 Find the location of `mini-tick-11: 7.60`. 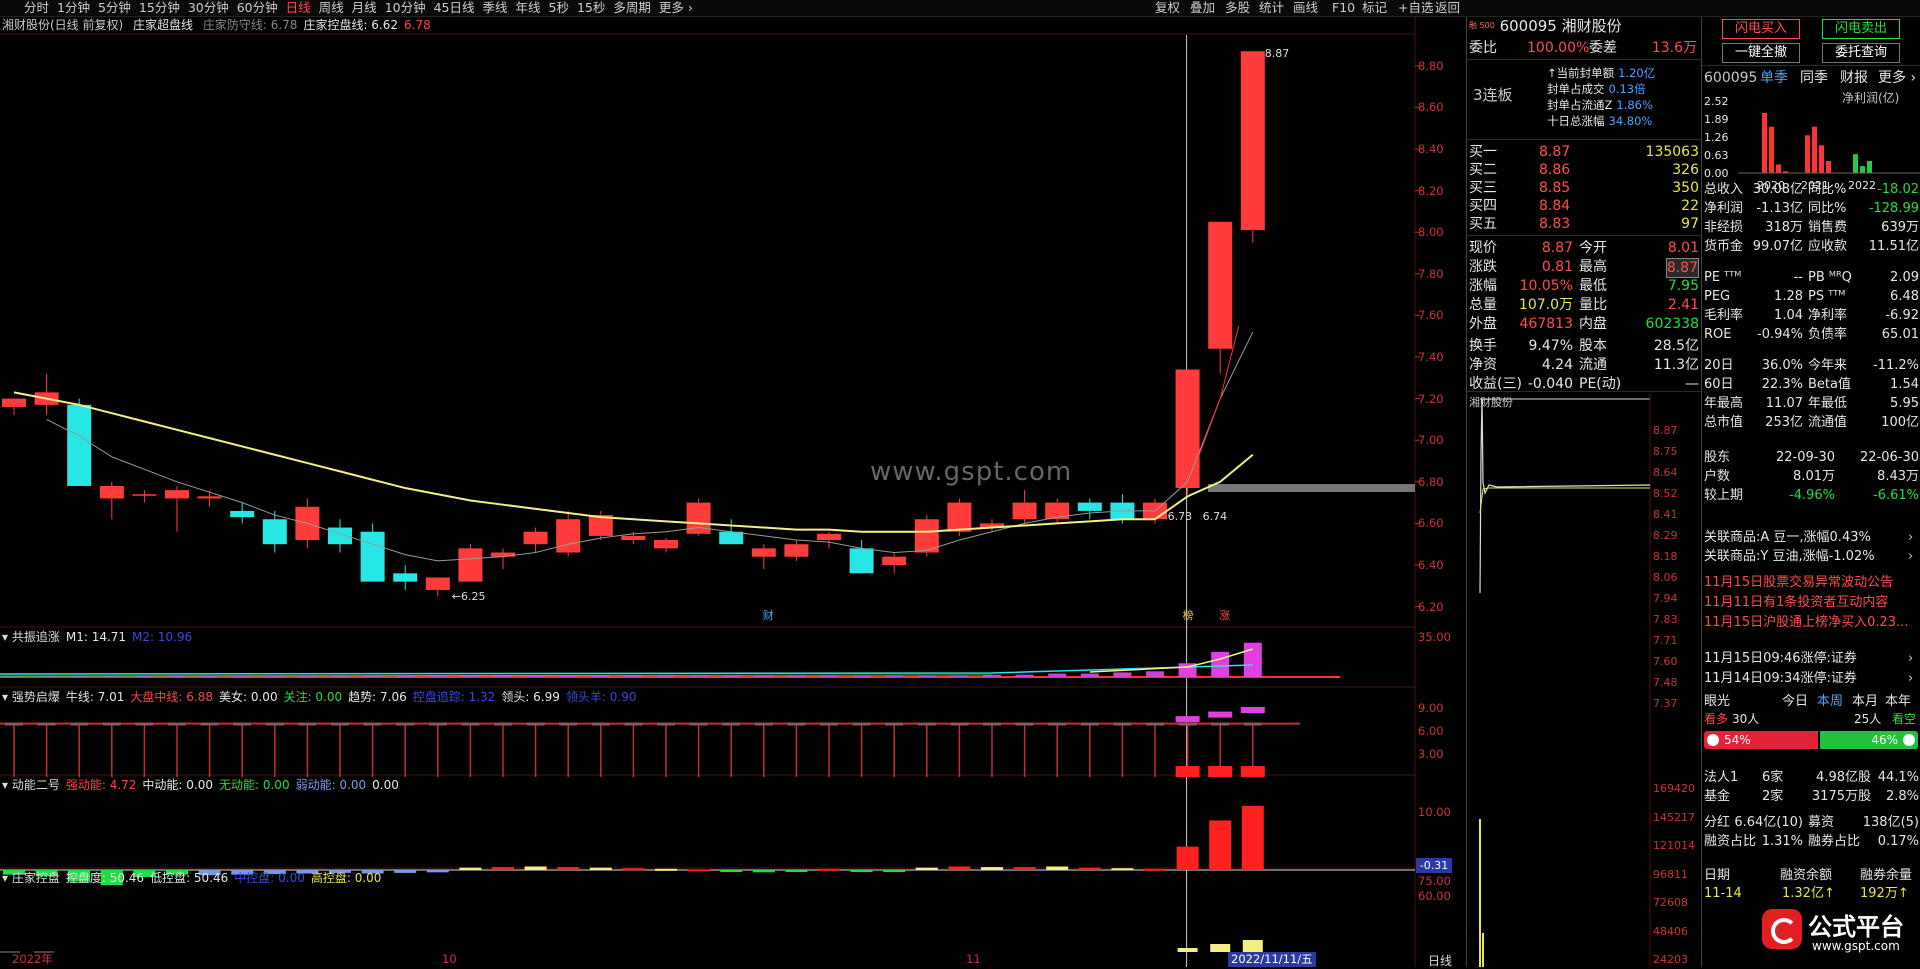

mini-tick-11: 7.60 is located at coordinates (1665, 661).